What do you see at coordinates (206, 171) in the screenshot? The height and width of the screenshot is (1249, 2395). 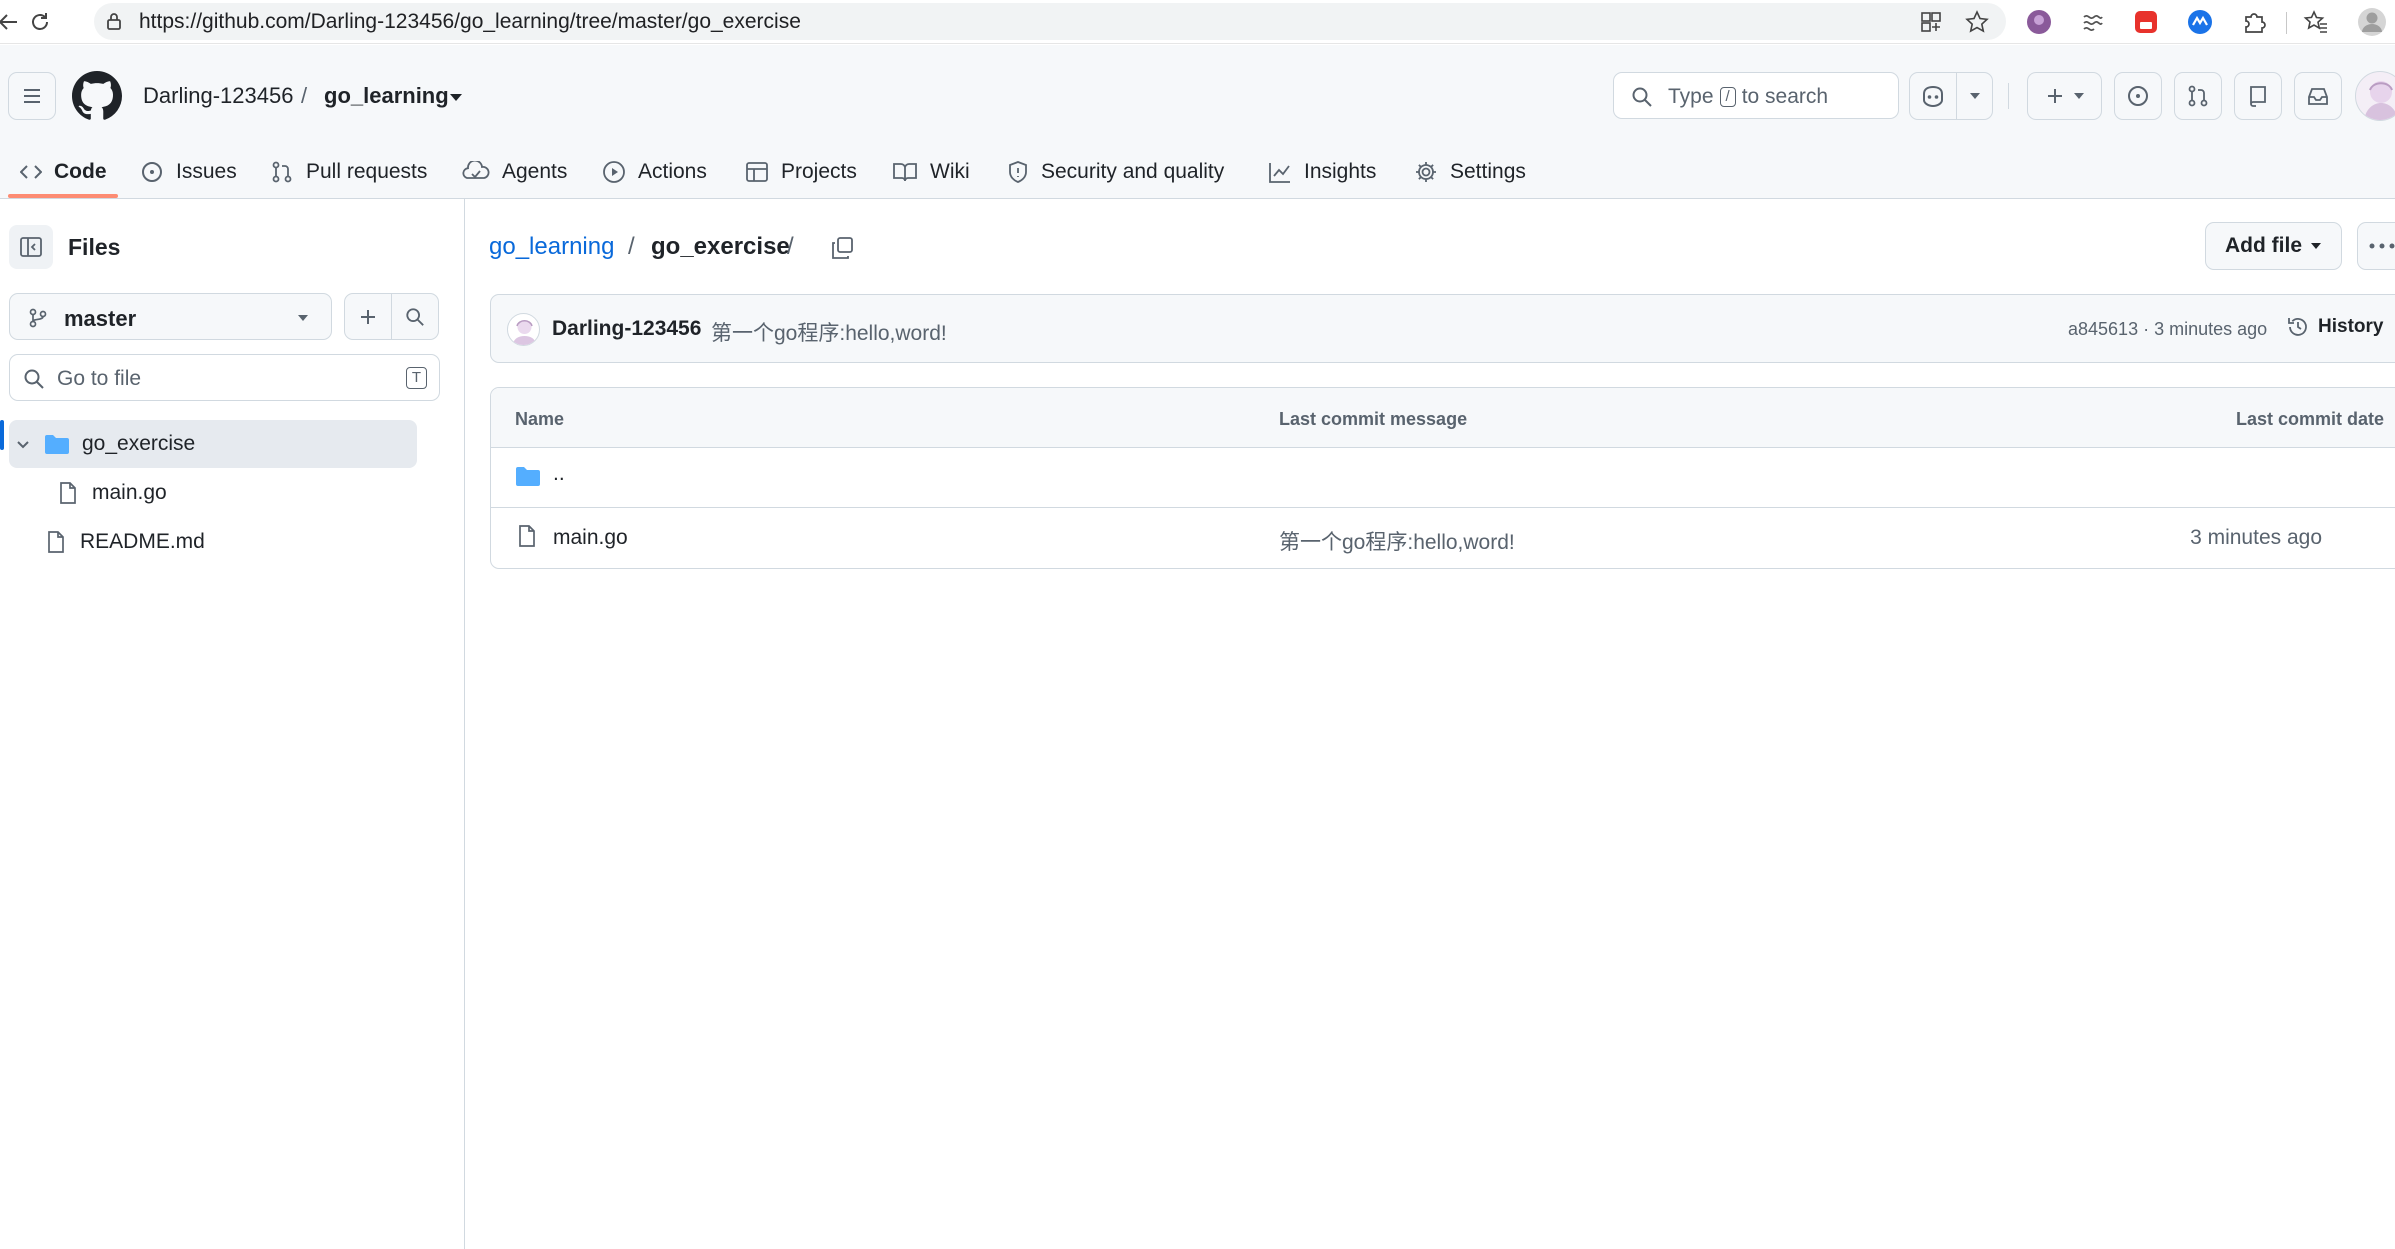 I see `tab-issues-label: Issues` at bounding box center [206, 171].